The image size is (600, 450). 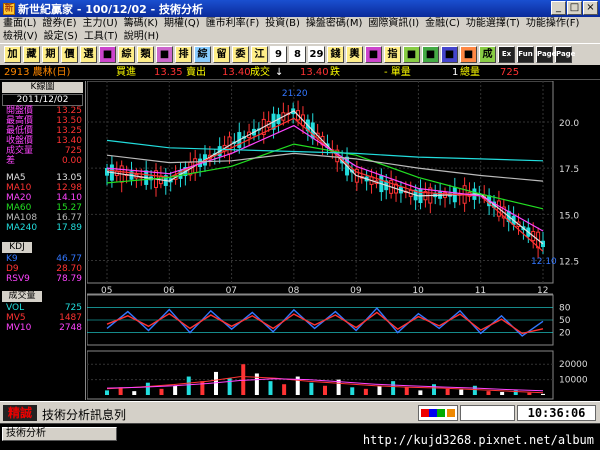 I want to click on toolbar-button: 價, so click(x=69, y=54).